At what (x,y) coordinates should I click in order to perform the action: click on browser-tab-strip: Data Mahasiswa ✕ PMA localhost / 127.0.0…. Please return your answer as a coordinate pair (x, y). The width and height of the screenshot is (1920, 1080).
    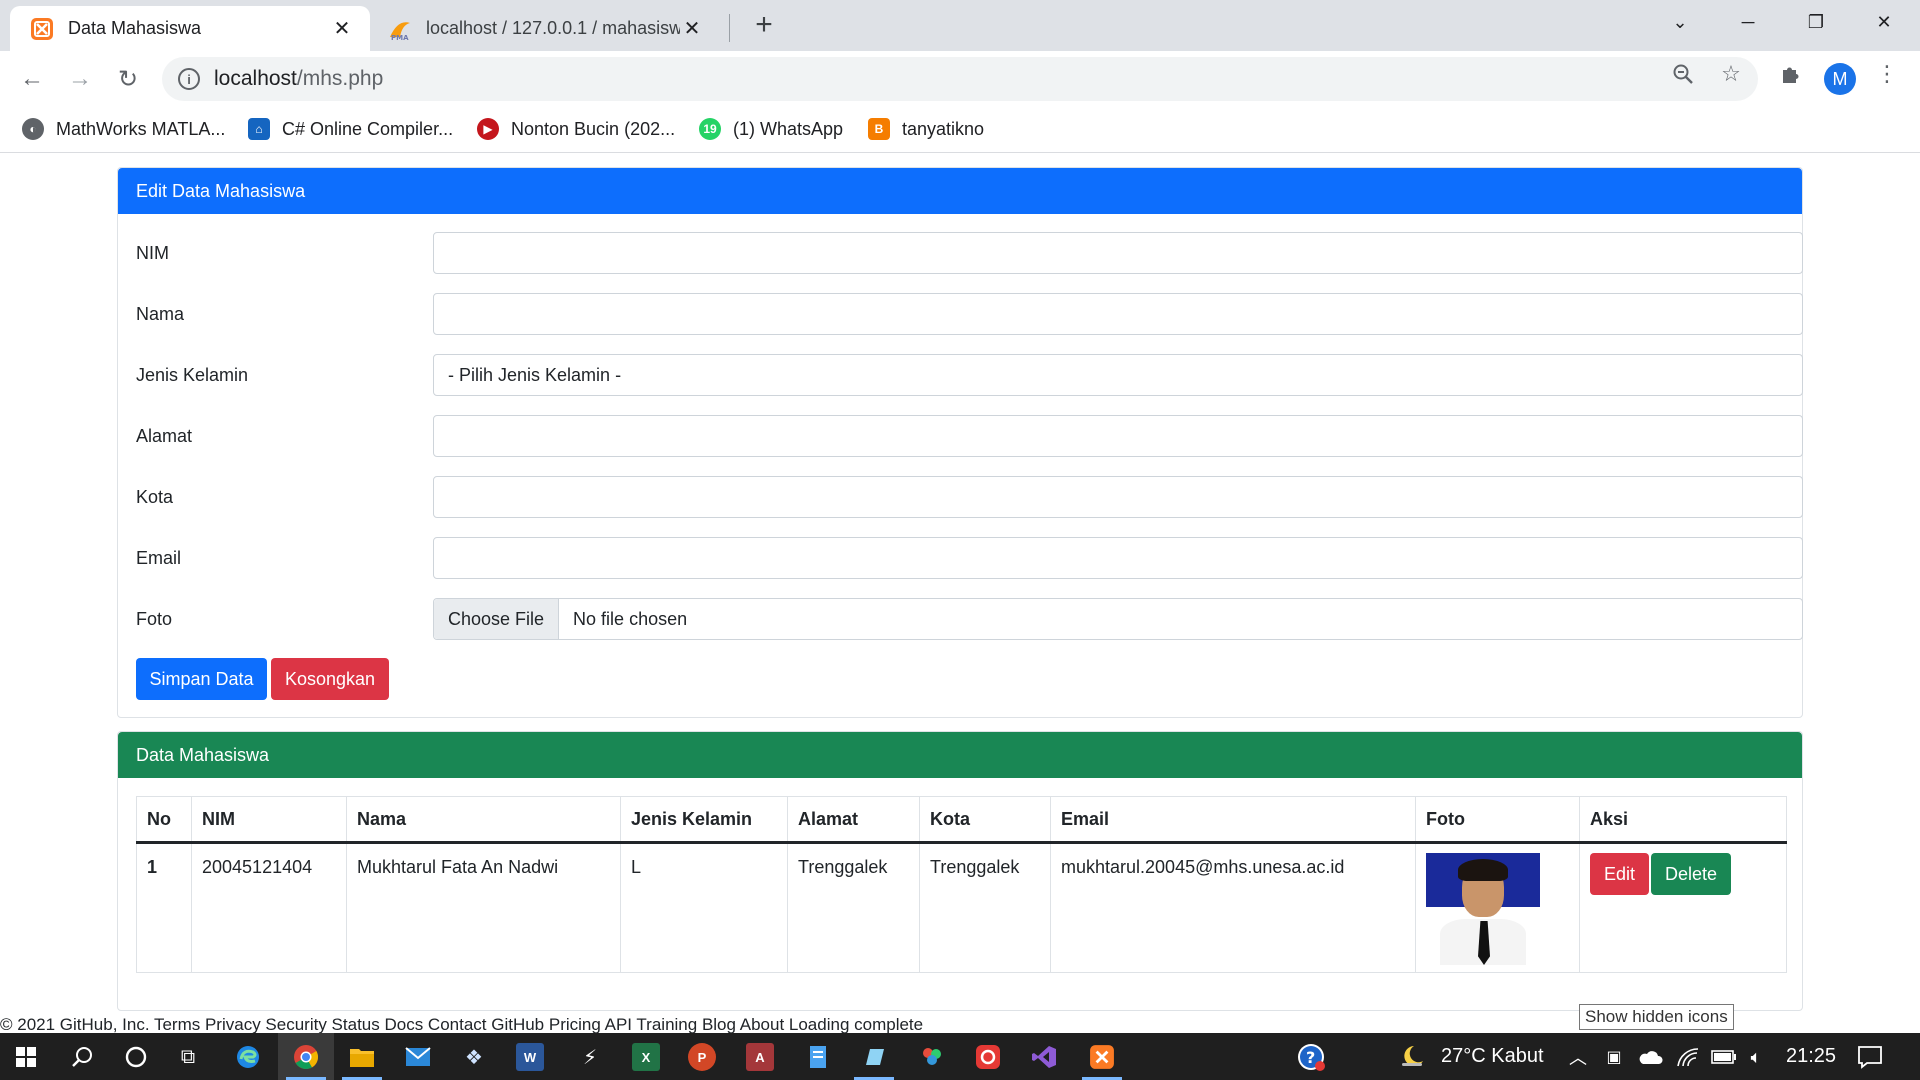
    Looking at the image, I should click on (960, 25).